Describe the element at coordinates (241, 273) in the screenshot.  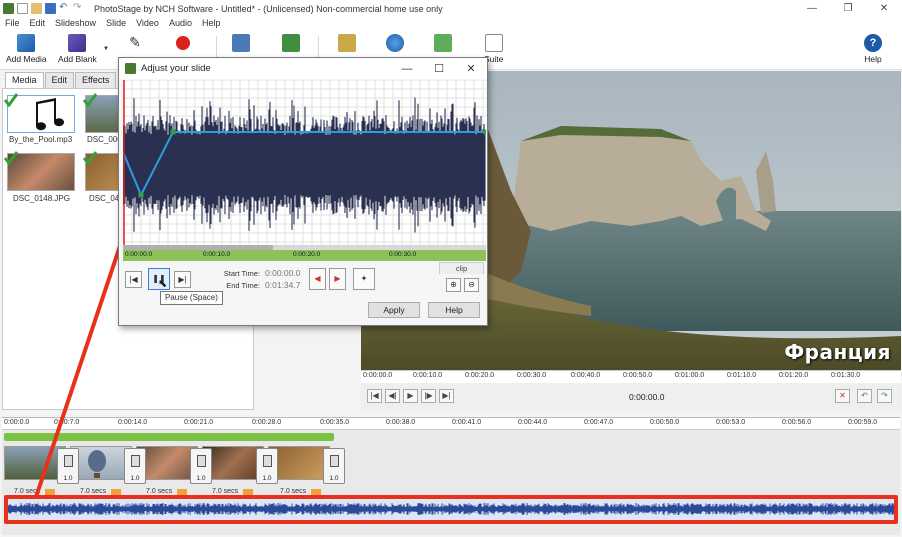
I see `start-time-label: Start Time:` at that location.